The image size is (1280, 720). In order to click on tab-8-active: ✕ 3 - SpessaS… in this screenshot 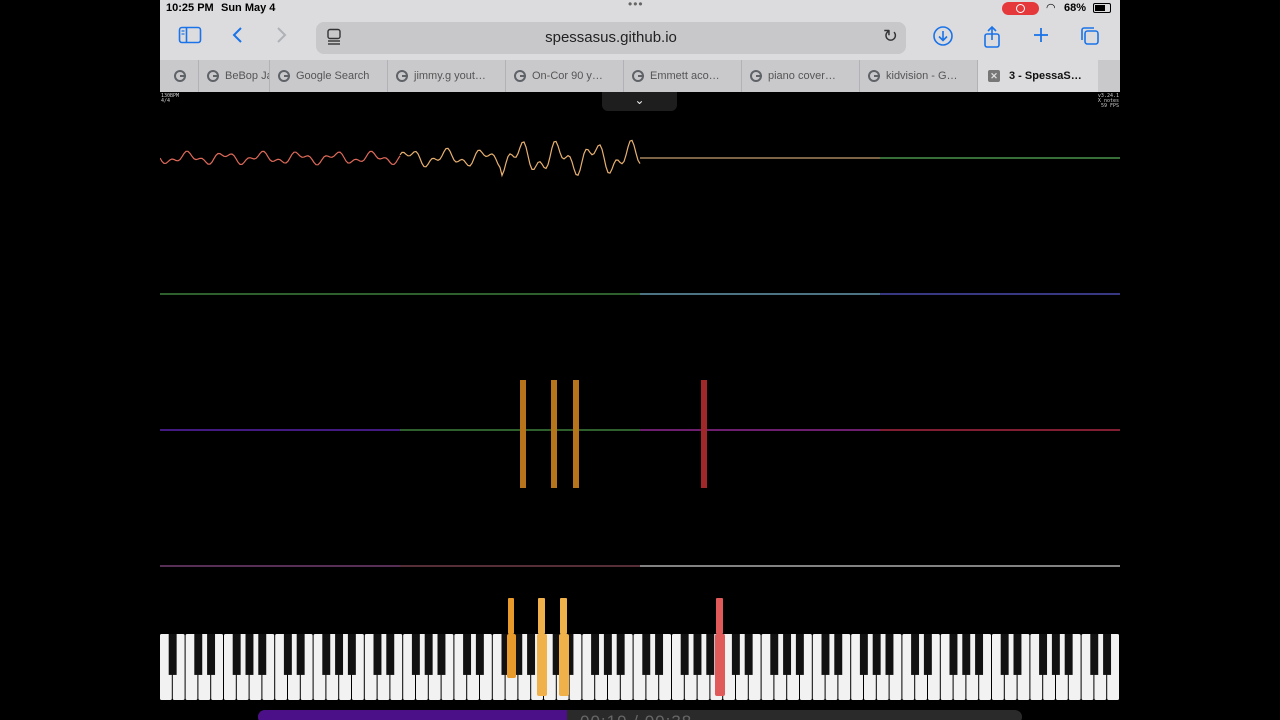, I will do `click(1038, 76)`.